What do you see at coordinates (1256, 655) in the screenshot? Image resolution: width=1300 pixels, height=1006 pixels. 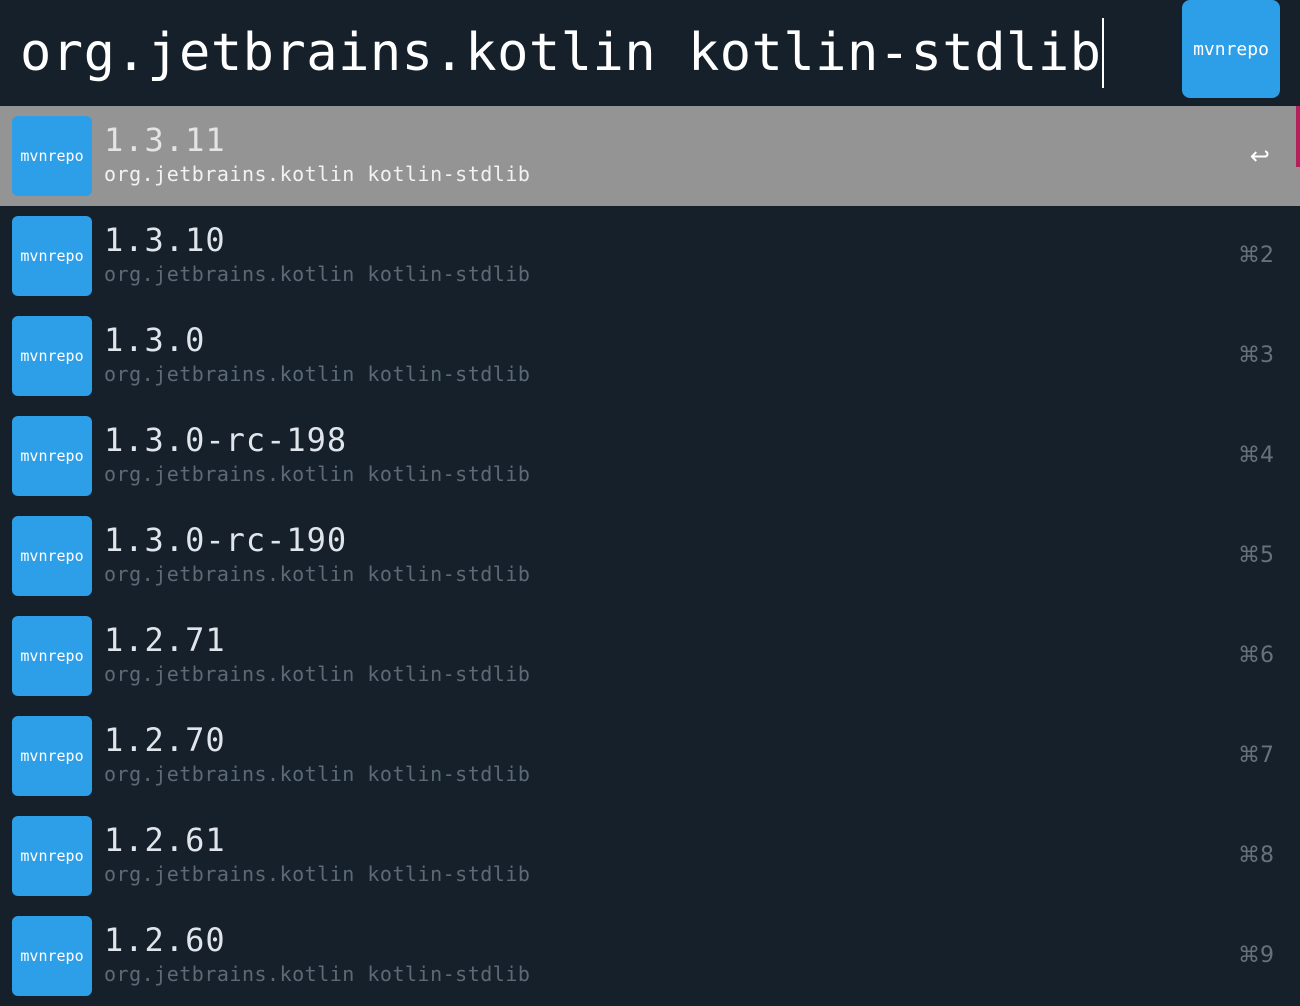 I see `result-shortcut: ⌘6` at bounding box center [1256, 655].